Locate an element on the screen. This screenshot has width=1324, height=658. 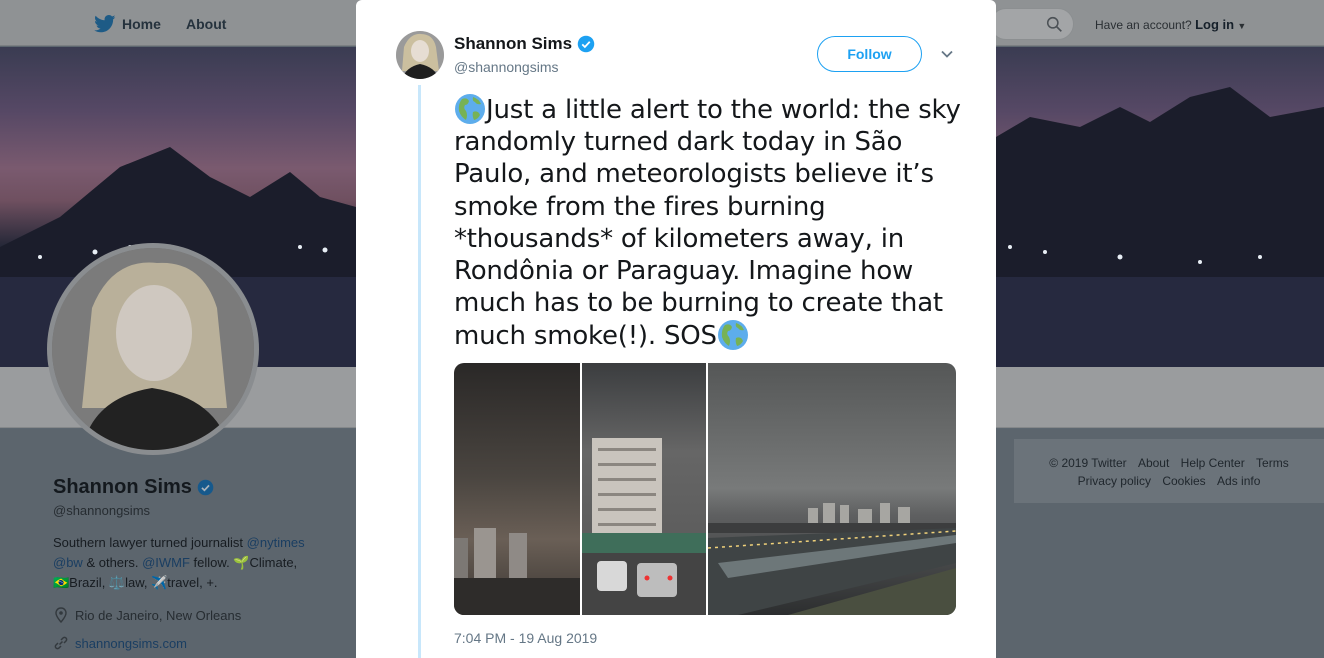
bio-text: 🇧🇷Brazil, ⚖️law, ✈️travel, +. is located at coordinates (135, 582).